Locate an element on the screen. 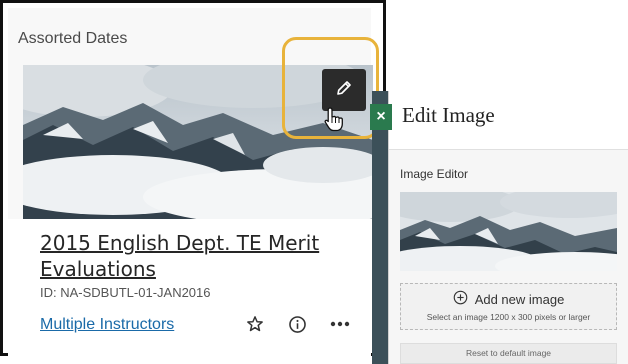  plus-circle-icon is located at coordinates (460, 299).